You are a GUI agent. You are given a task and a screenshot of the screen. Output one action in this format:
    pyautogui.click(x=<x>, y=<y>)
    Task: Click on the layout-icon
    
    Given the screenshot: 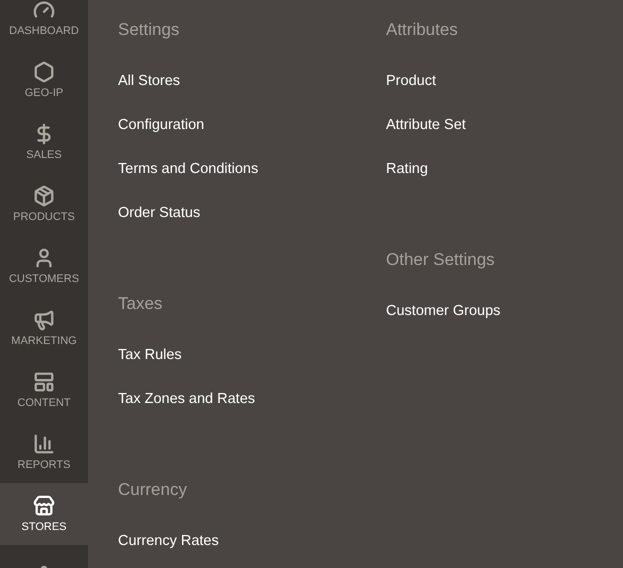 What is the action you would take?
    pyautogui.click(x=44, y=381)
    